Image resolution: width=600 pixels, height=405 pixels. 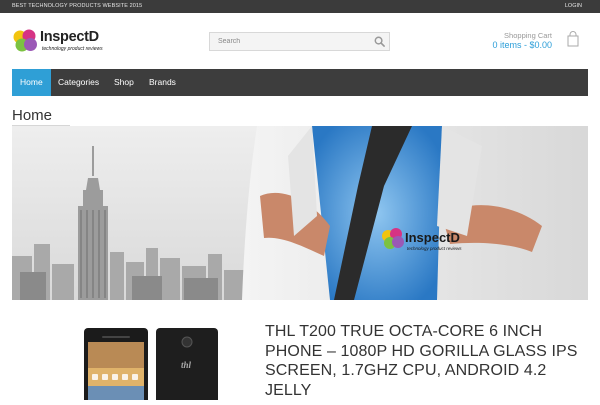 I want to click on main-nav: Home Categories Shop Brands, so click(x=300, y=82).